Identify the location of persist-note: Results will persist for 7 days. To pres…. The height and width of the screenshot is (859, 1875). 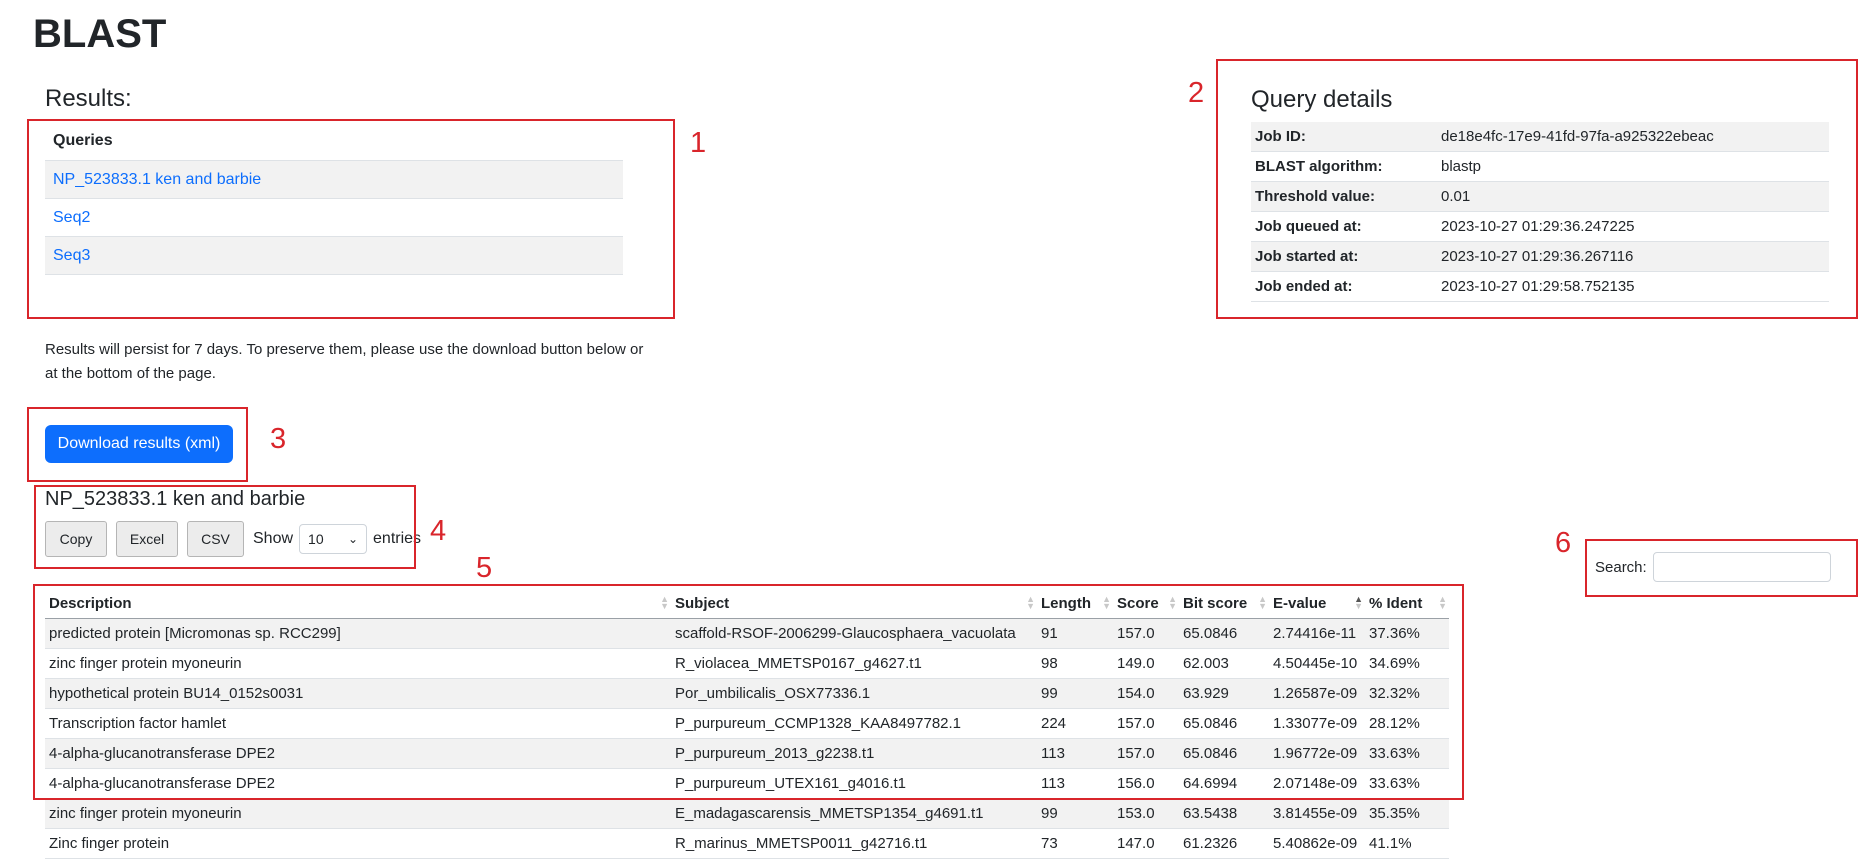
(344, 361).